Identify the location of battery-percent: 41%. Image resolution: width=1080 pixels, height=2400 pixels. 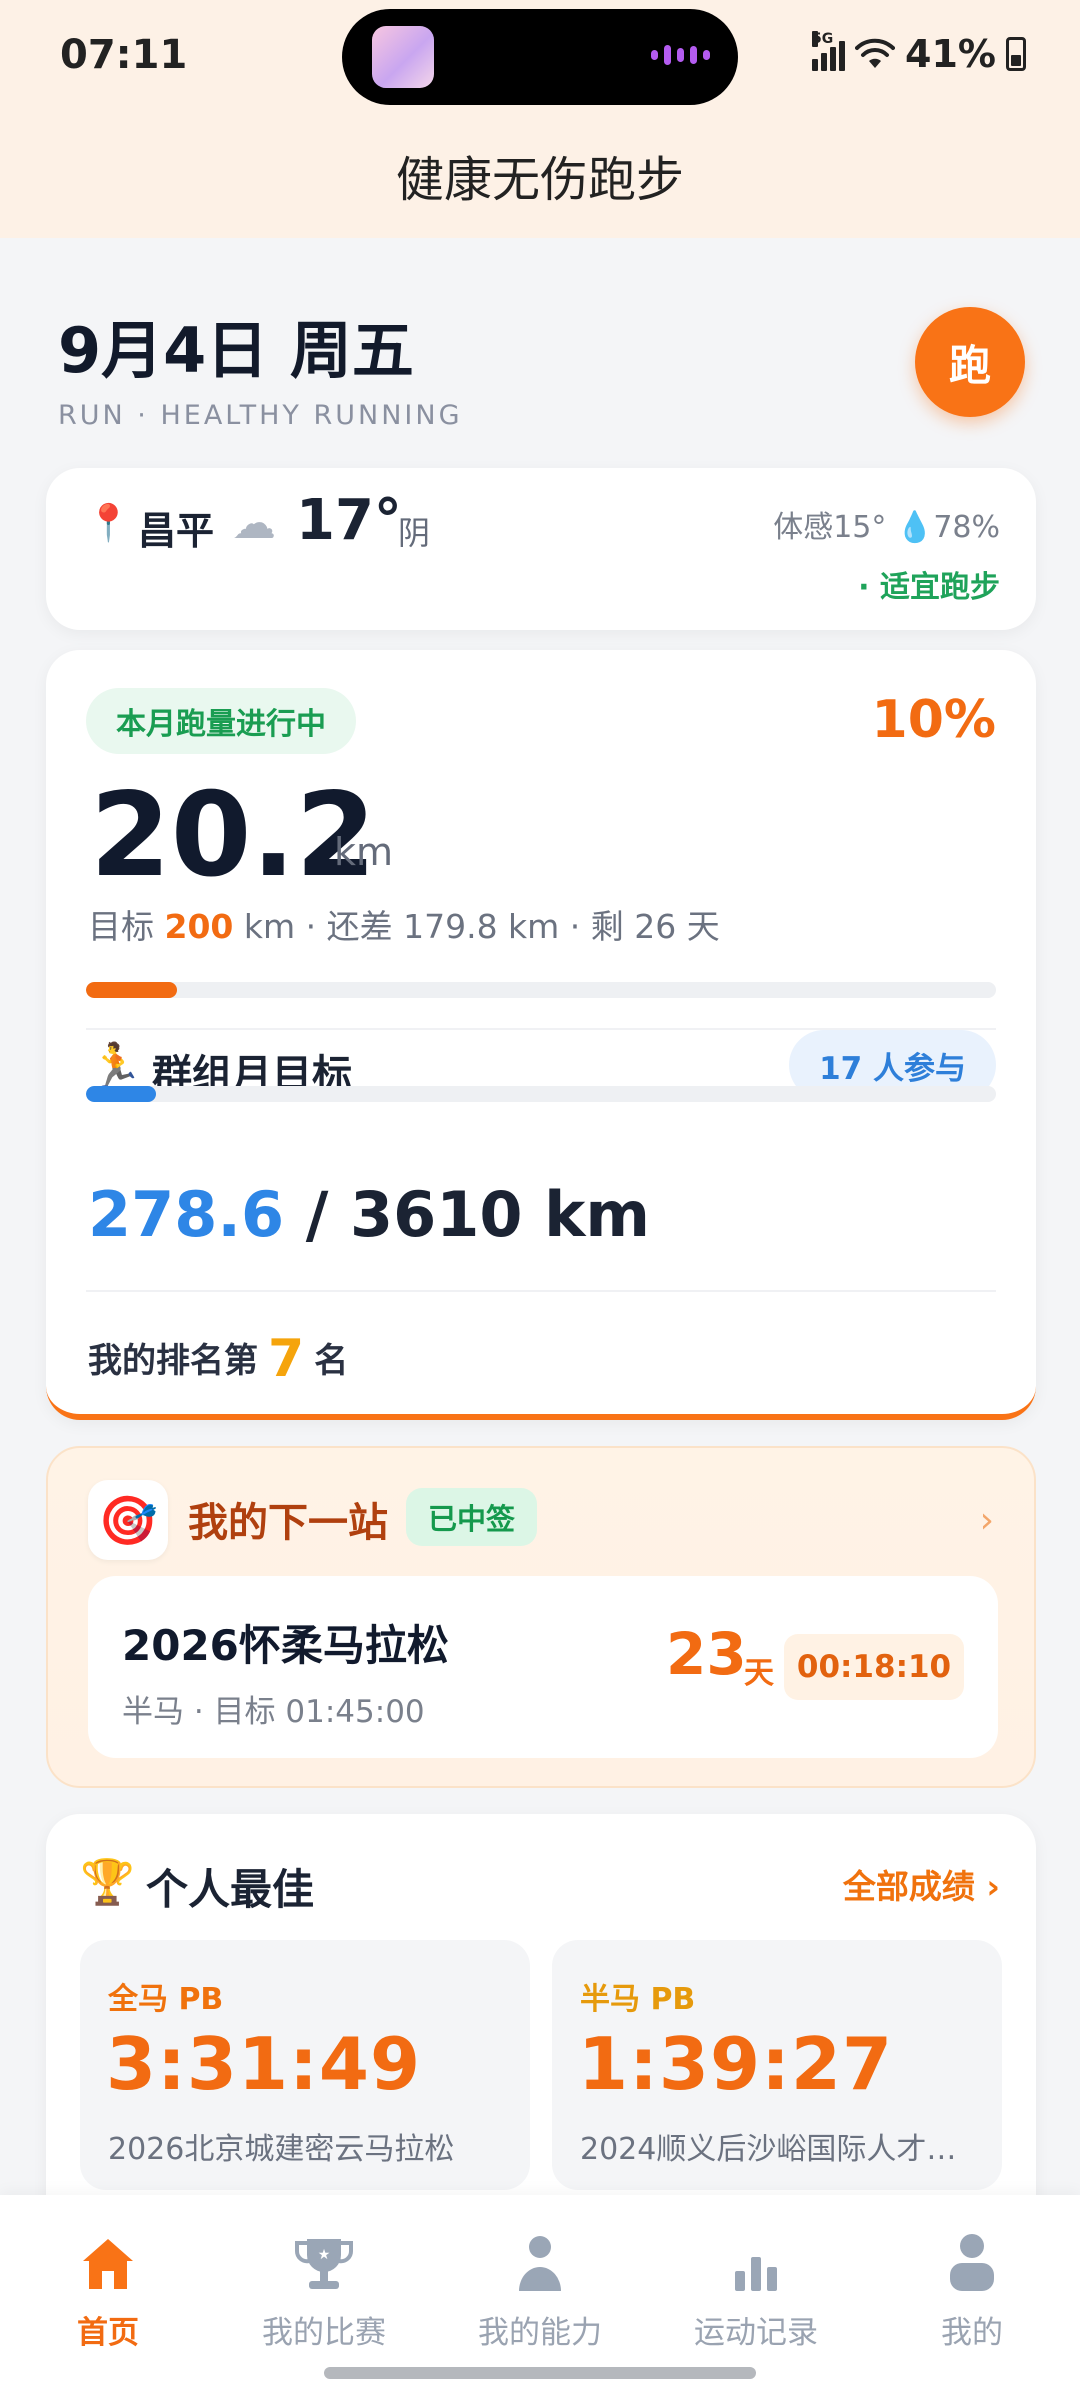
(950, 54).